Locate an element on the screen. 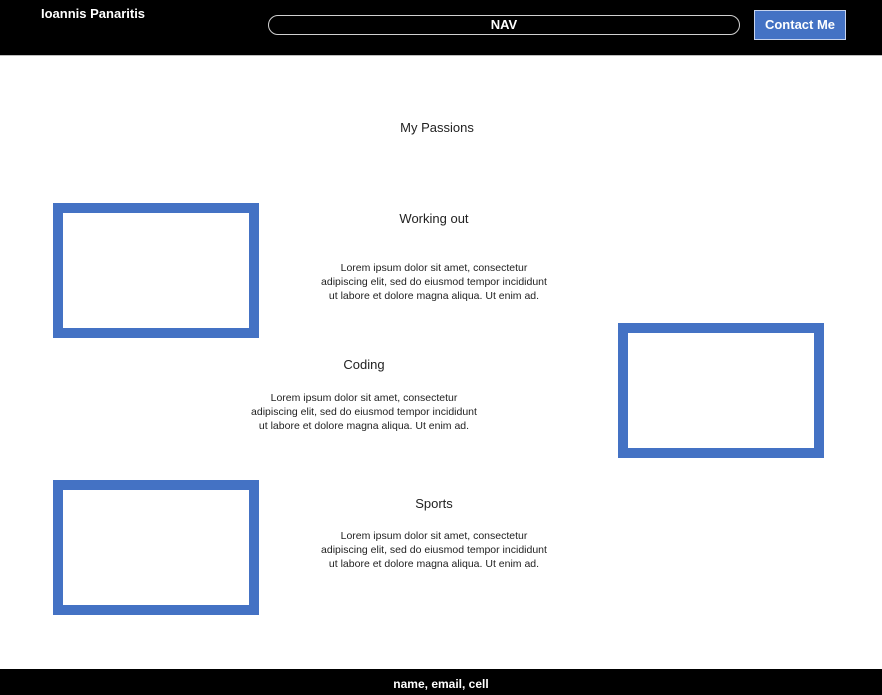  nav-bar: NAV is located at coordinates (504, 25).